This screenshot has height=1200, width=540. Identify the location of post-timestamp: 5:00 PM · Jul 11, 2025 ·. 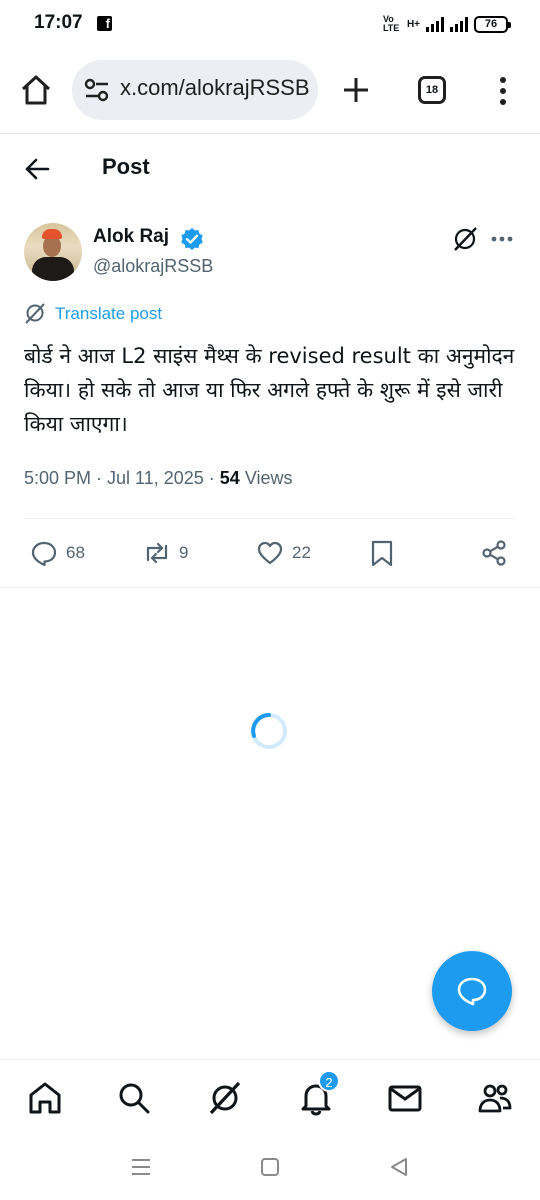
(122, 478).